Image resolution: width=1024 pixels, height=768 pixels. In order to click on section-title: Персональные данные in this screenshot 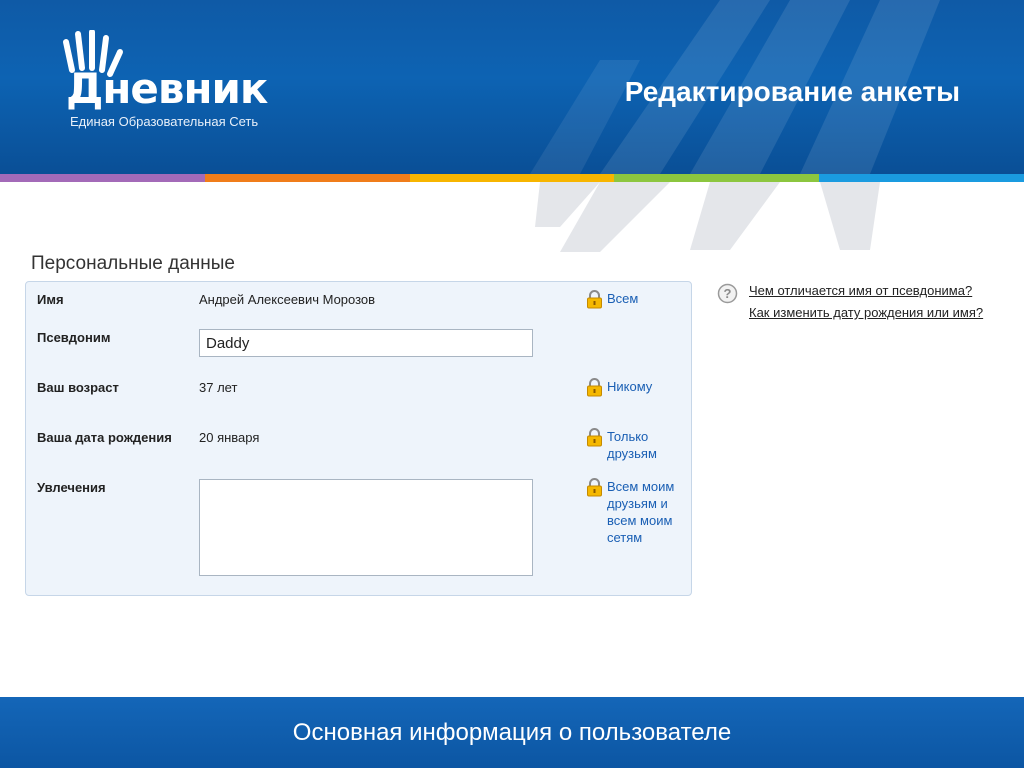, I will do `click(133, 263)`.